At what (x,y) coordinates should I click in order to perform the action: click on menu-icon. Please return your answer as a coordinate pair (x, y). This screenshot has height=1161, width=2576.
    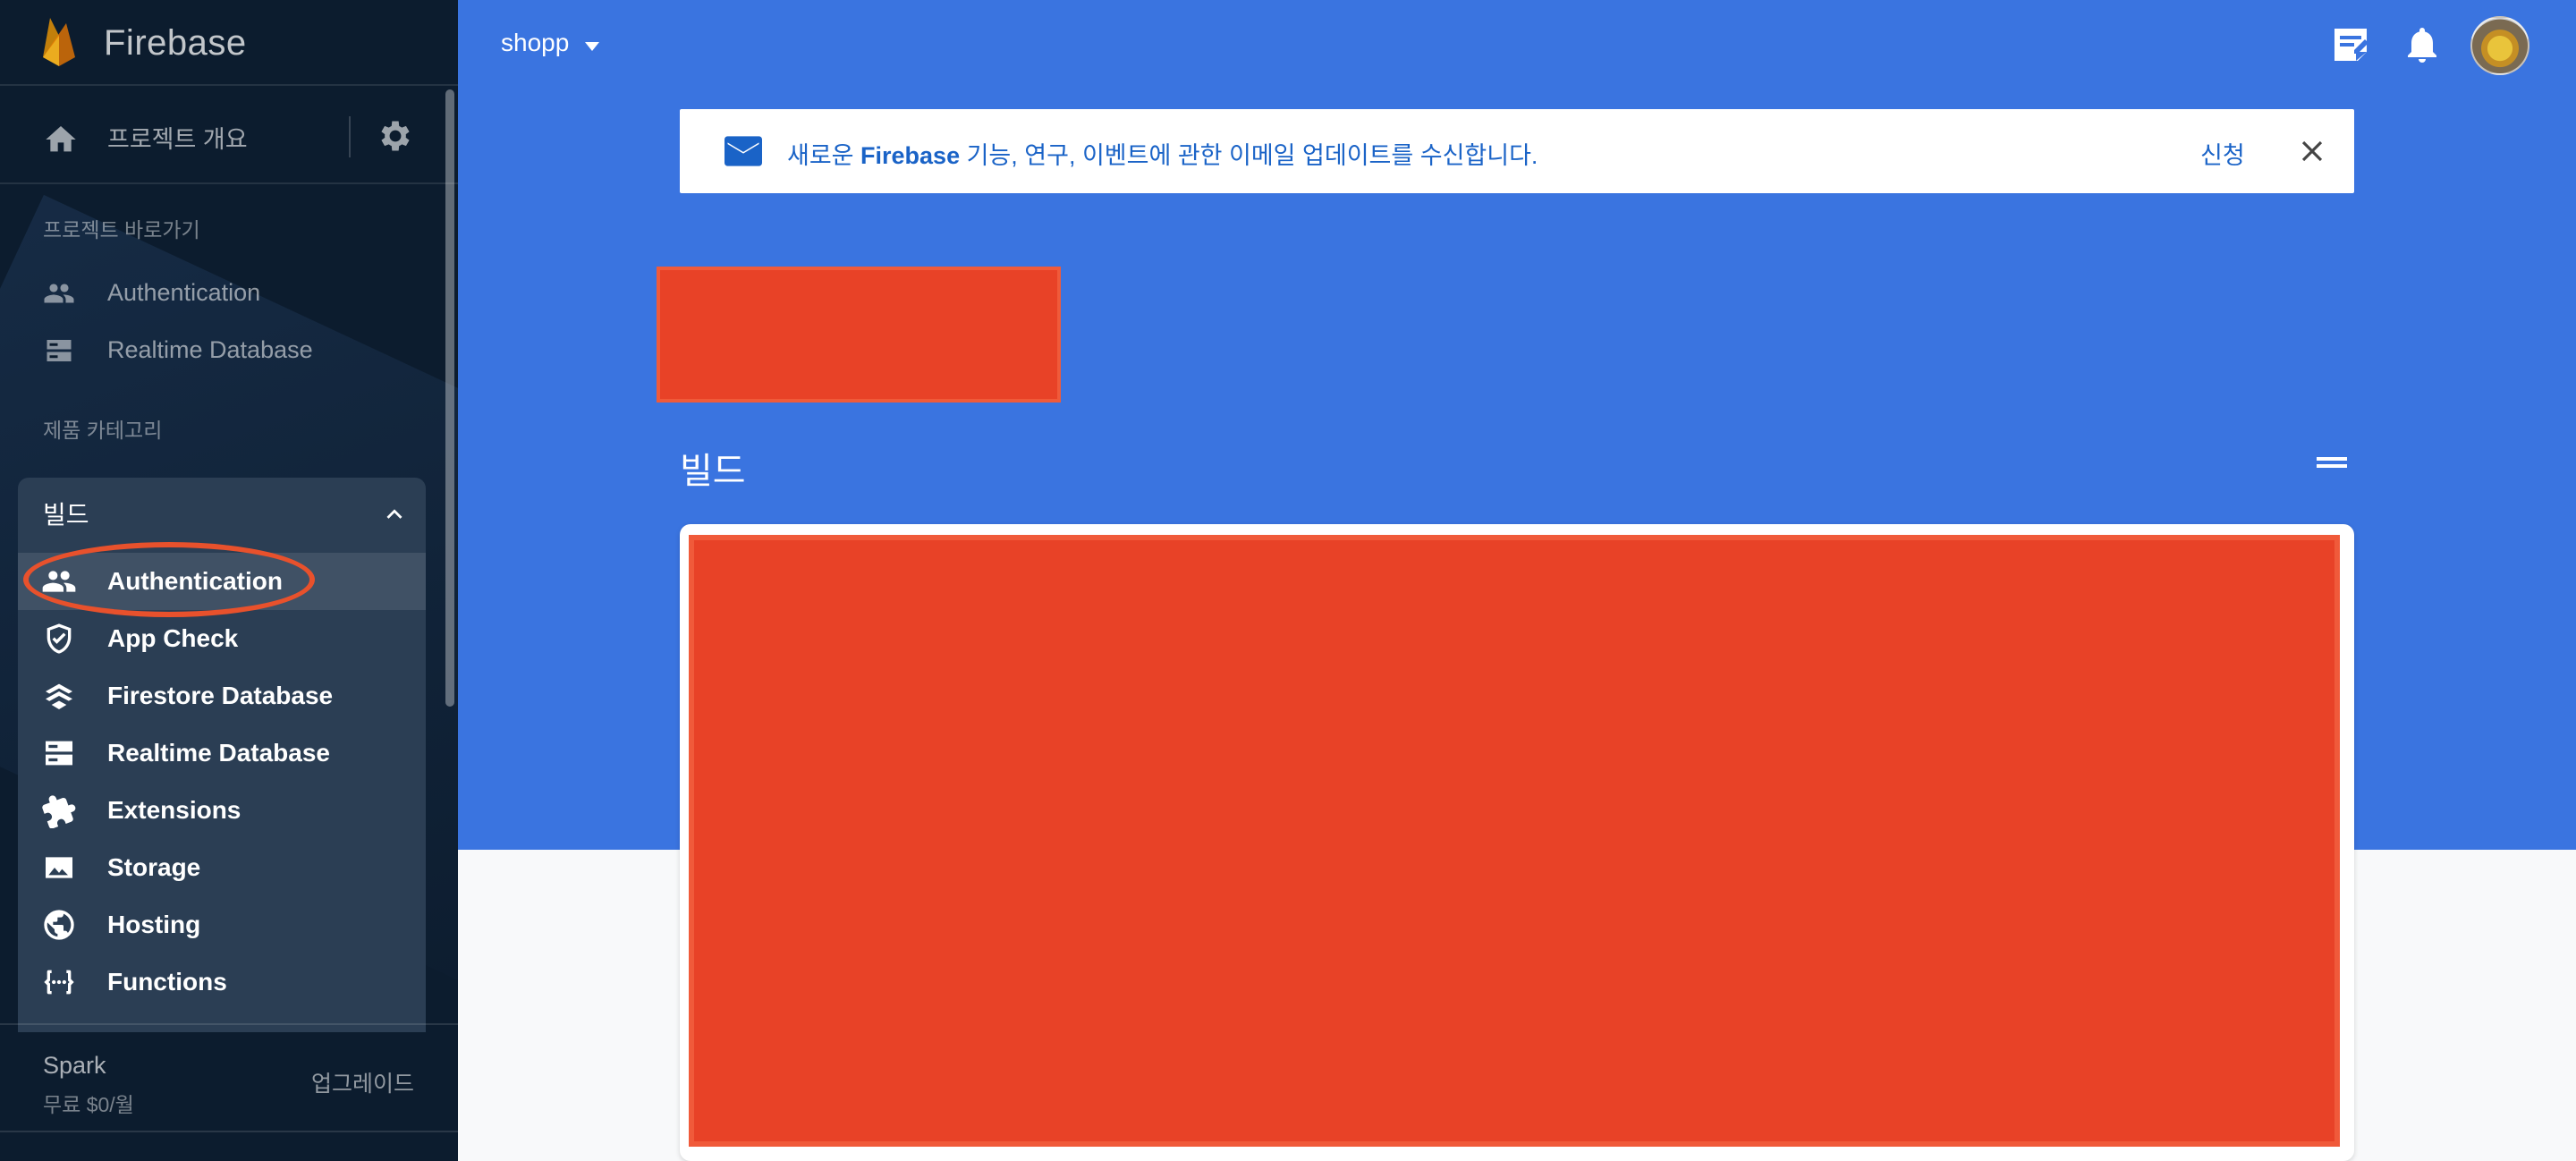
    Looking at the image, I should click on (2332, 462).